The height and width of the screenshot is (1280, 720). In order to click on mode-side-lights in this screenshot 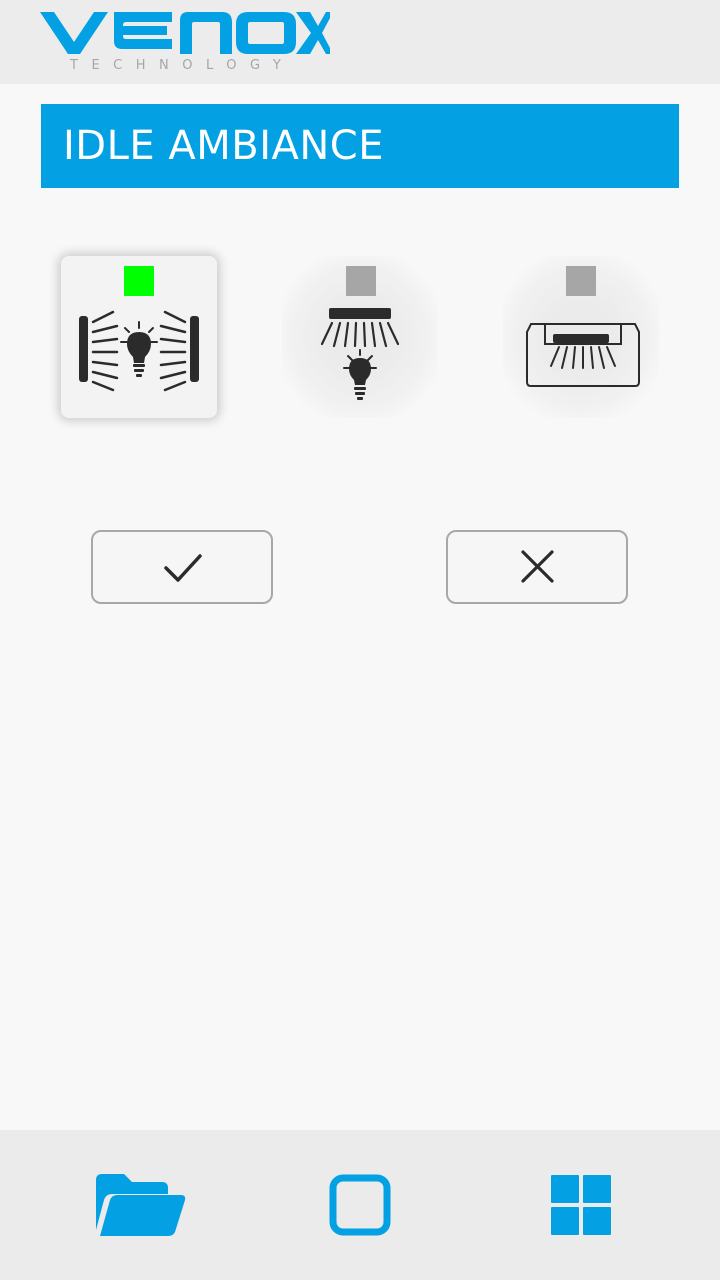, I will do `click(139, 337)`.